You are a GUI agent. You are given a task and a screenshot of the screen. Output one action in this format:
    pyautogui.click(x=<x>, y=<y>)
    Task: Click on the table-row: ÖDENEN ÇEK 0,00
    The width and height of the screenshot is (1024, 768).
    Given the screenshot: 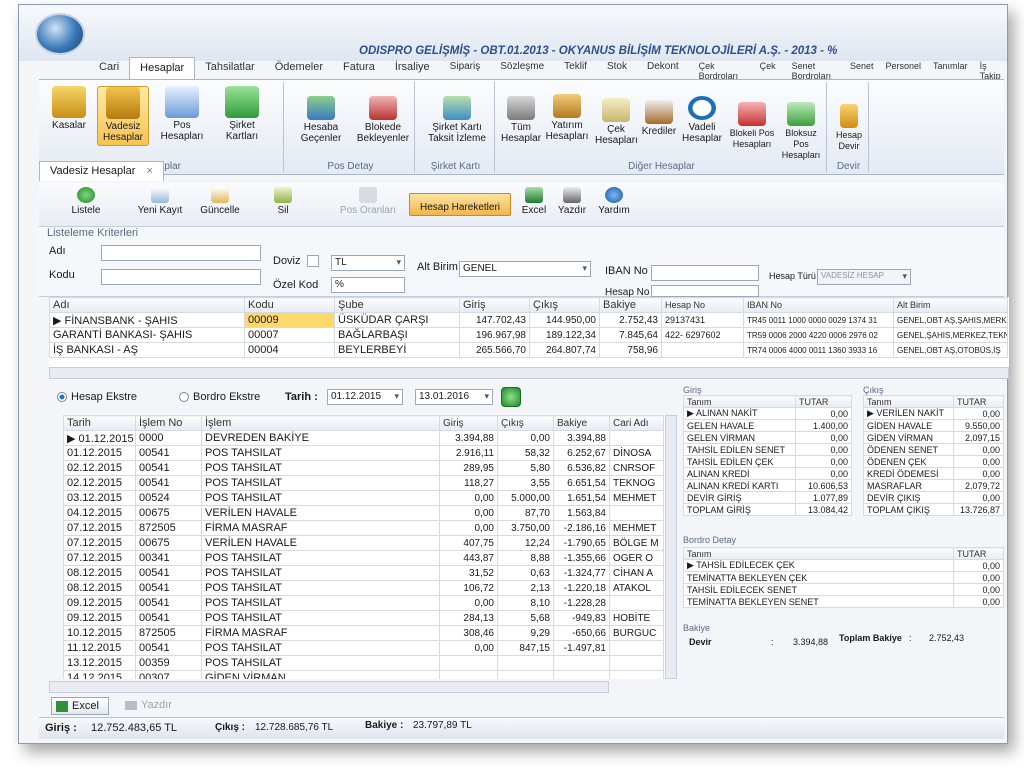 What is the action you would take?
    pyautogui.click(x=933, y=461)
    